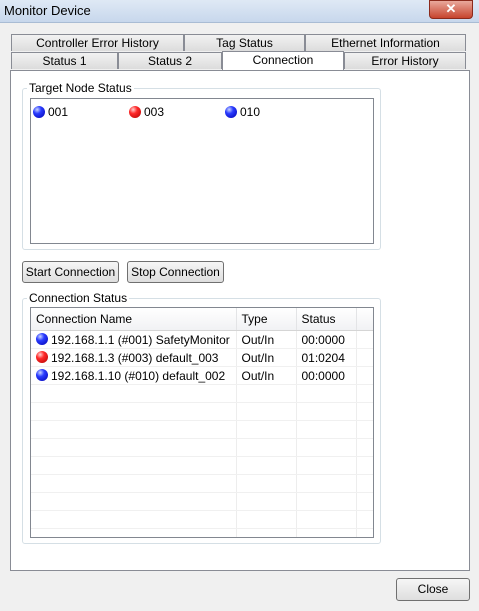  I want to click on node-id: 010, so click(250, 112).